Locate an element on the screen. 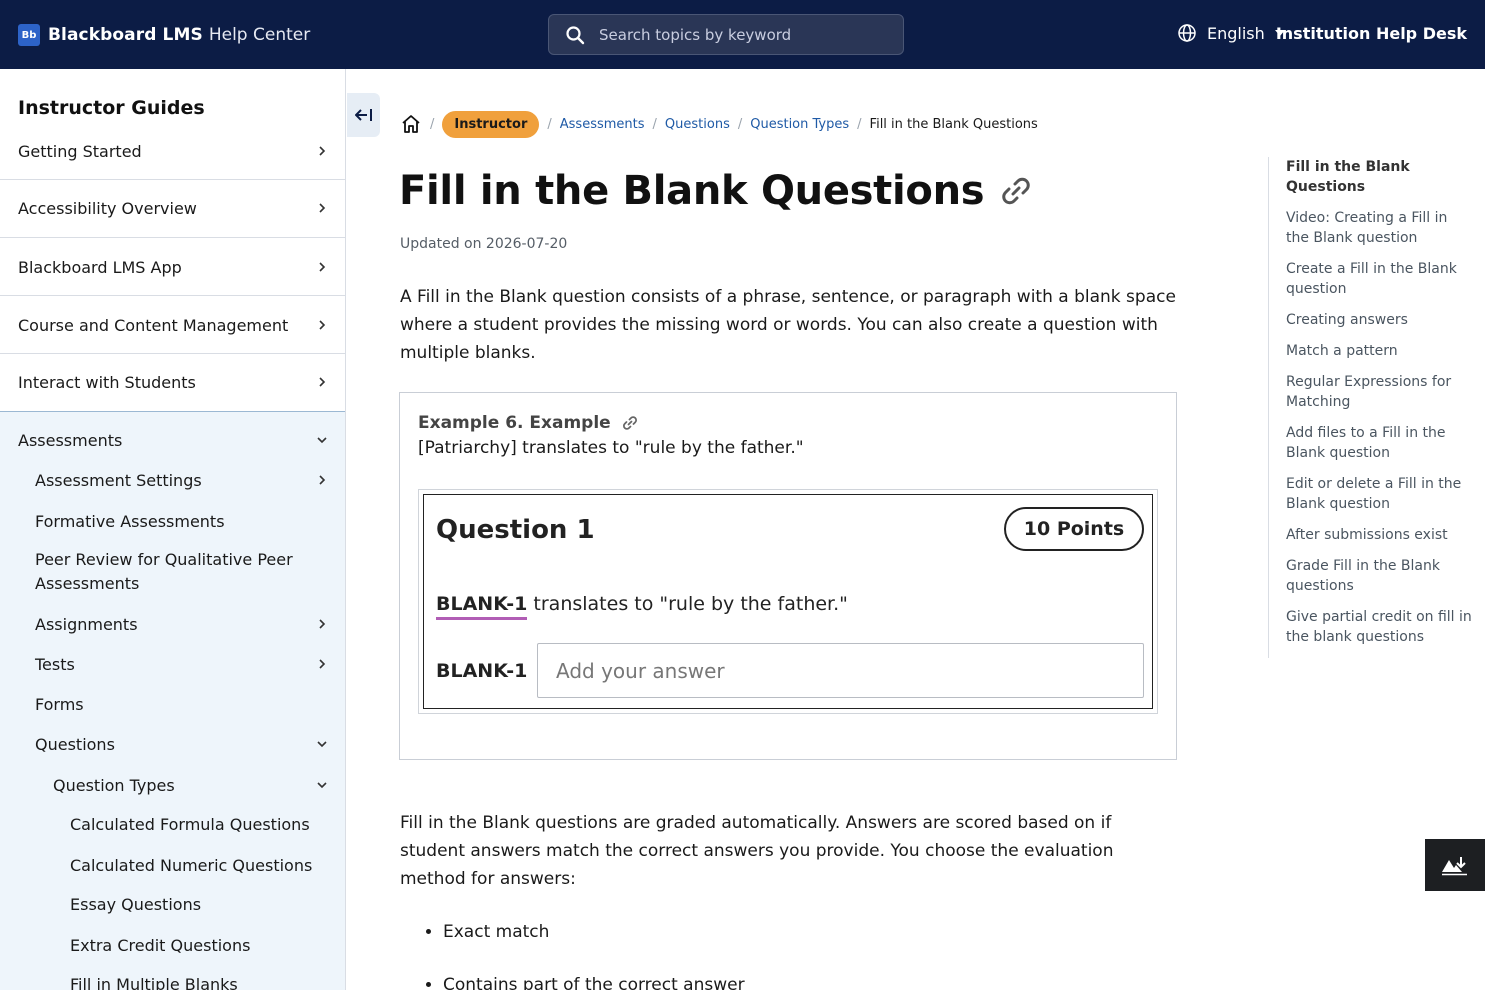 This screenshot has height=990, width=1485. search-input is located at coordinates (744, 34).